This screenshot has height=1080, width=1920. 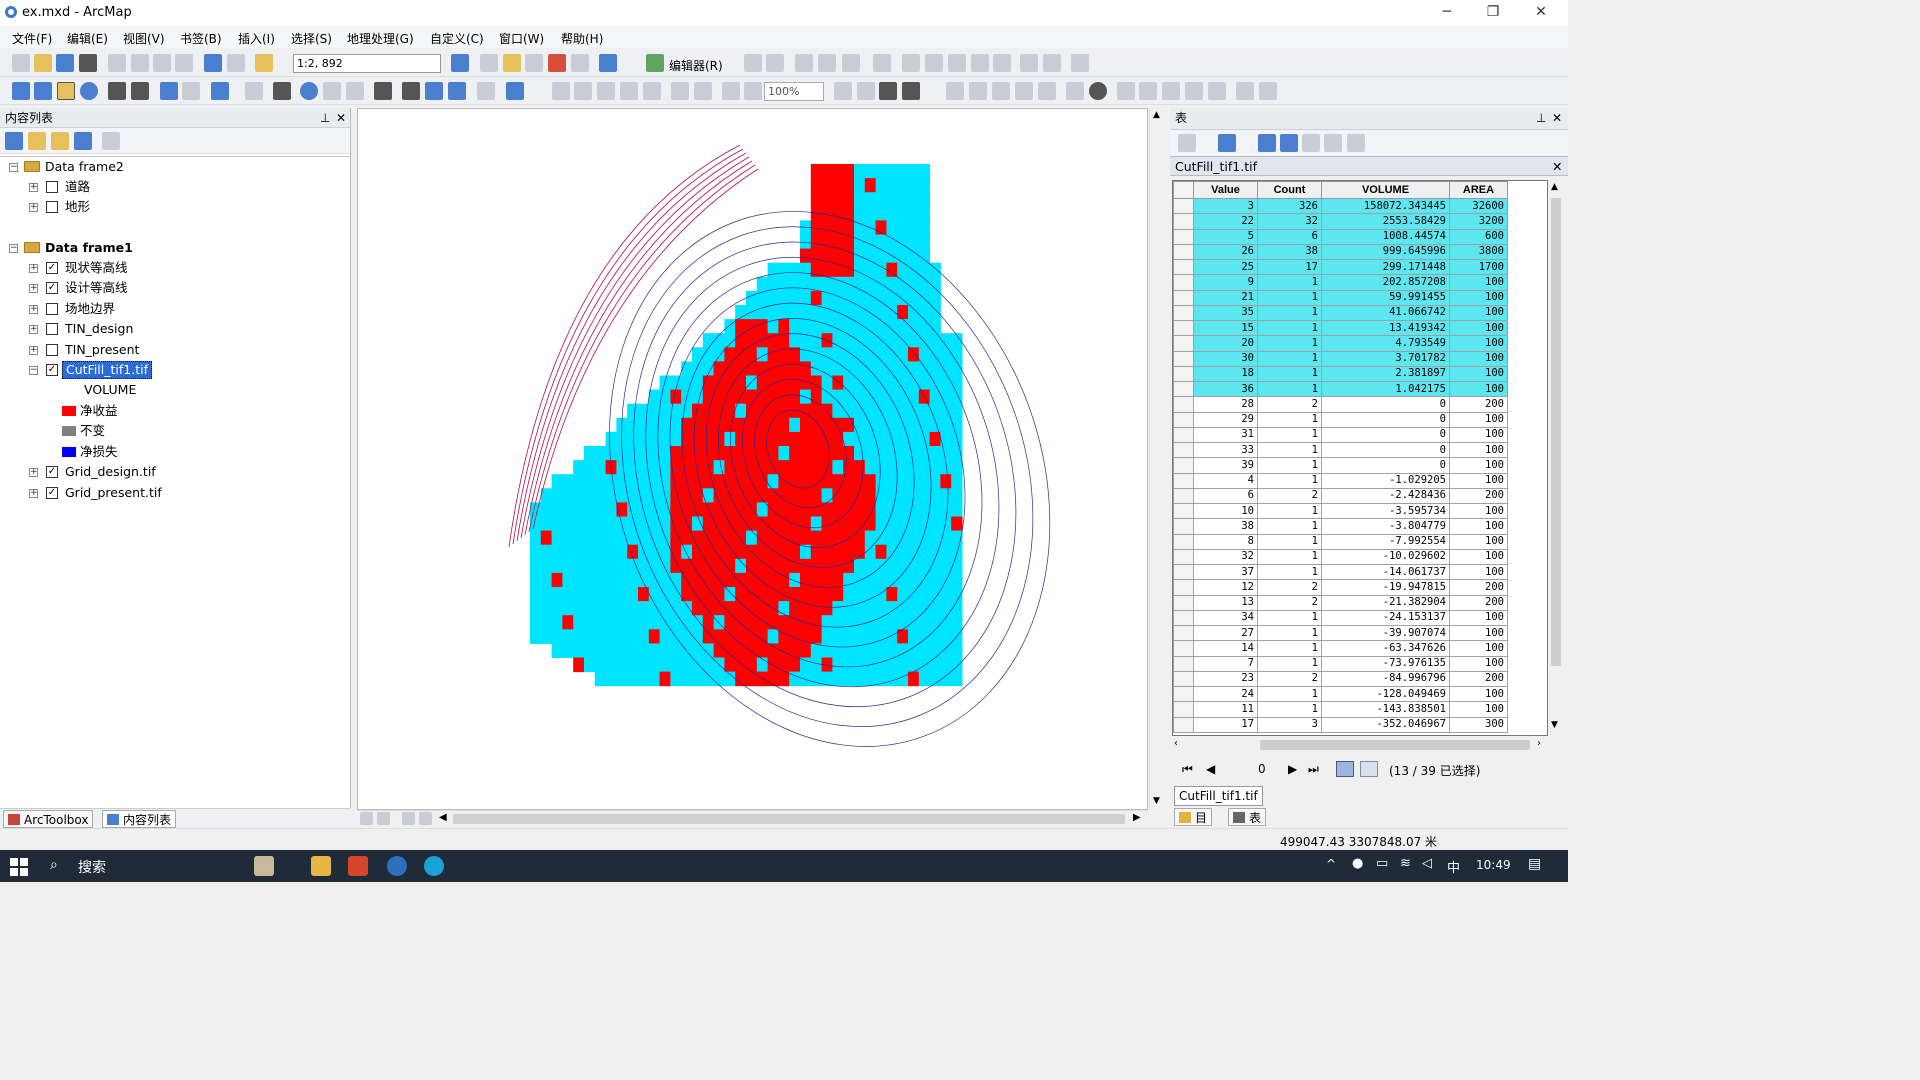 I want to click on table-cell: -3.595734, so click(x=1385, y=511).